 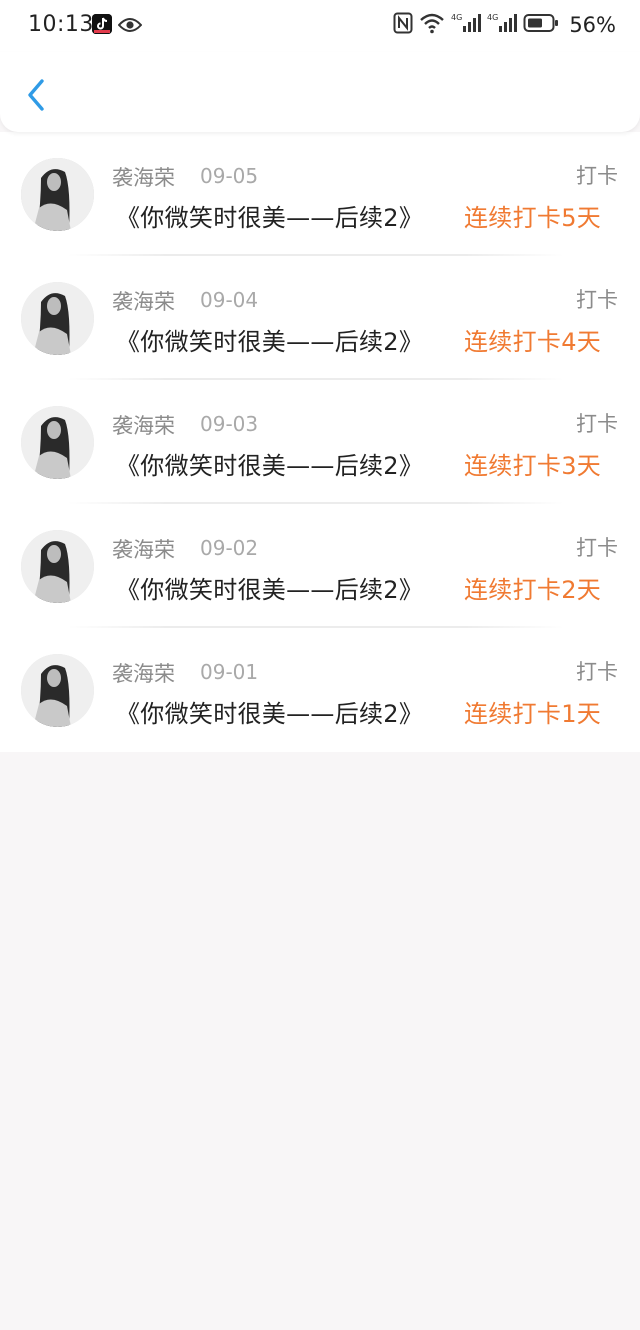 I want to click on streak-label: 连续打卡1天, so click(x=533, y=714).